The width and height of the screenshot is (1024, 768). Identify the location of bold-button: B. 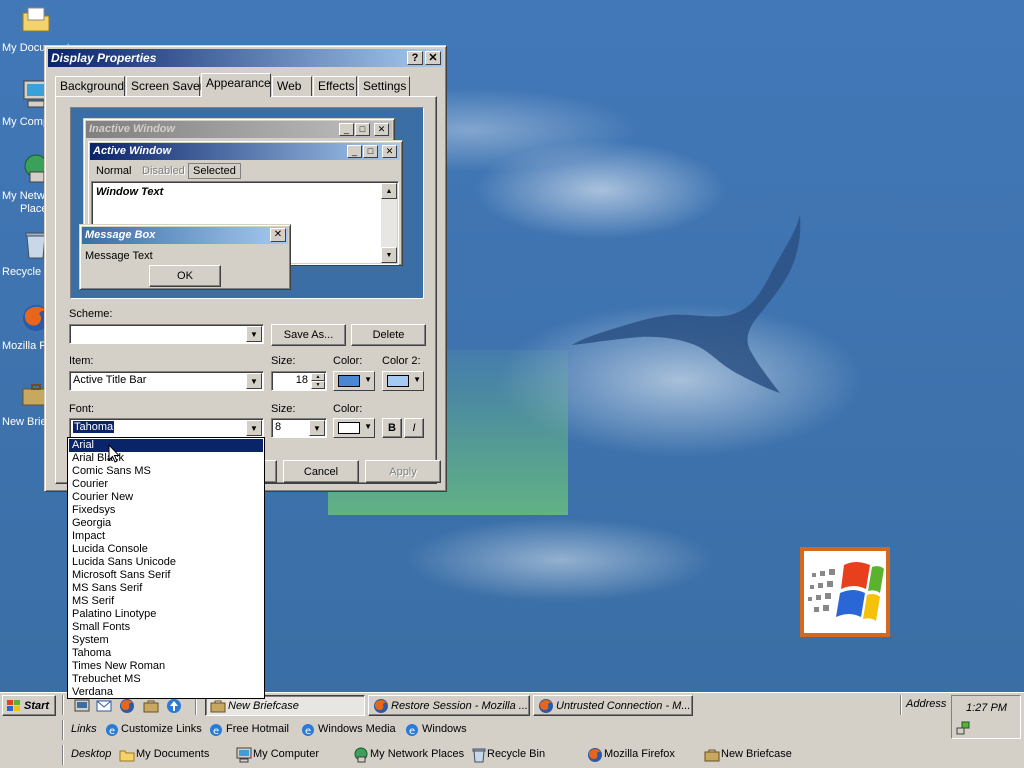
(392, 428).